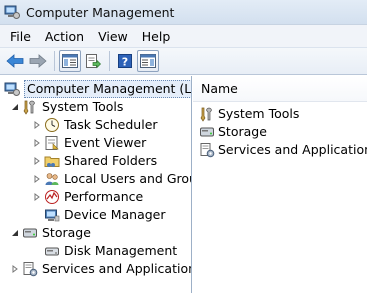  What do you see at coordinates (127, 178) in the screenshot?
I see `tree-item-label: Local Users and Groups` at bounding box center [127, 178].